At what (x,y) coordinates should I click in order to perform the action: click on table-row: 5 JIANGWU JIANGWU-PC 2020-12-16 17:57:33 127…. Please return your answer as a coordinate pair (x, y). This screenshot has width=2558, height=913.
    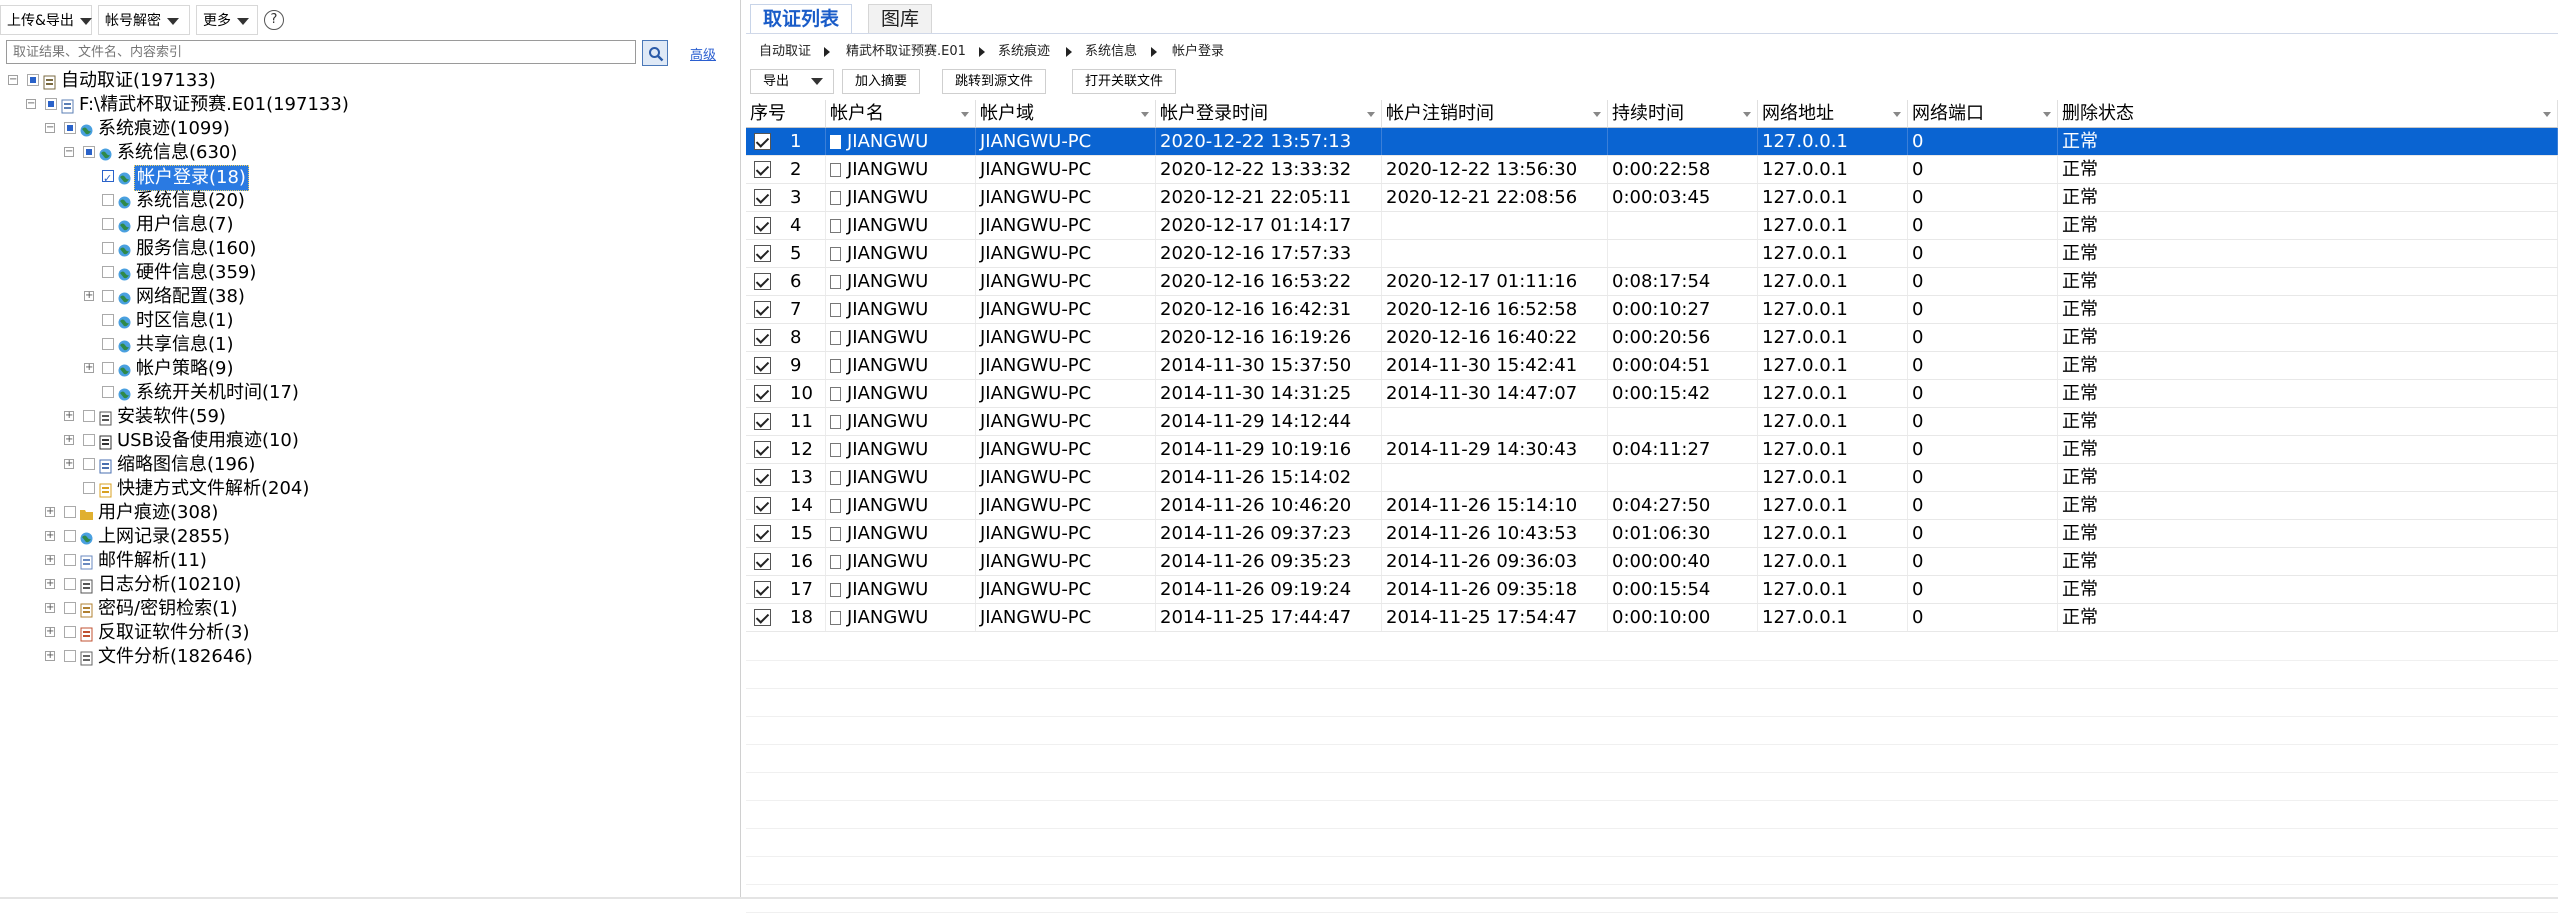
    Looking at the image, I should click on (1652, 254).